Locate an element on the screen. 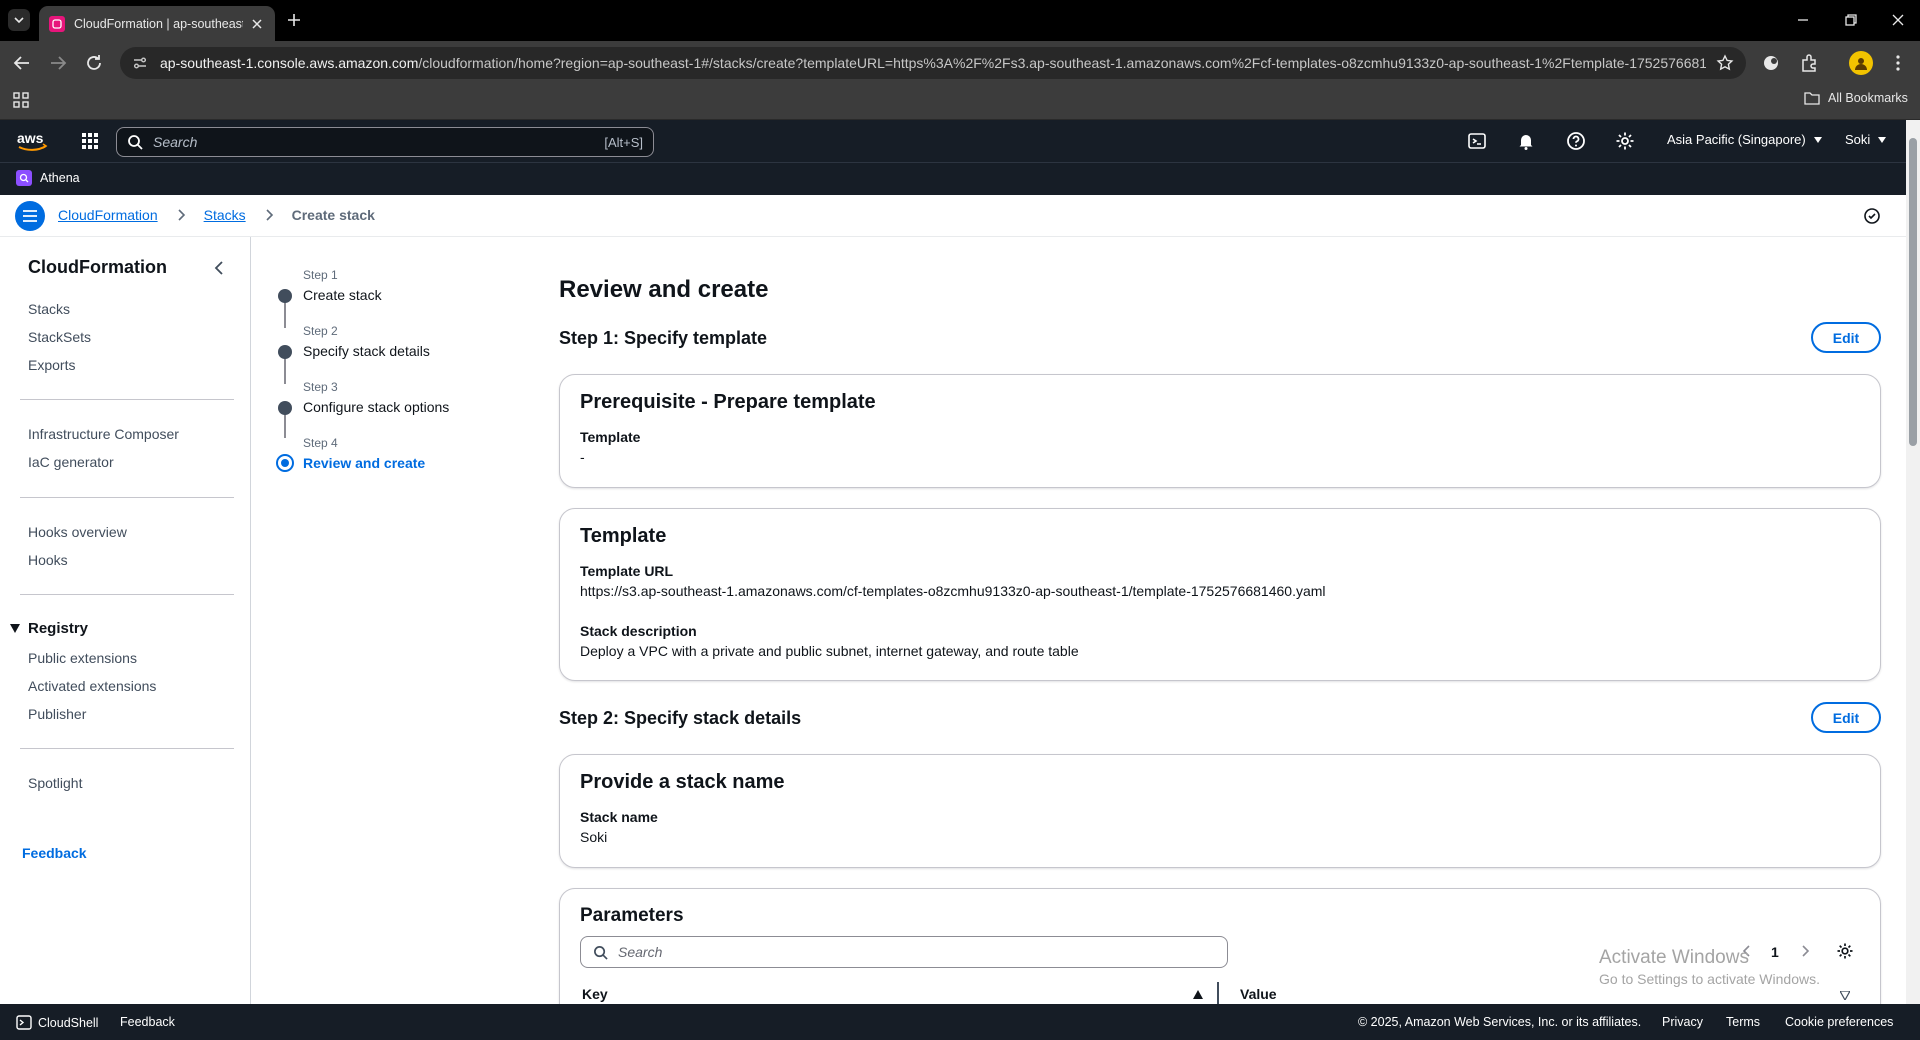  sidebar-item-infrastructure-composer: Infrastructure Composer is located at coordinates (103, 434).